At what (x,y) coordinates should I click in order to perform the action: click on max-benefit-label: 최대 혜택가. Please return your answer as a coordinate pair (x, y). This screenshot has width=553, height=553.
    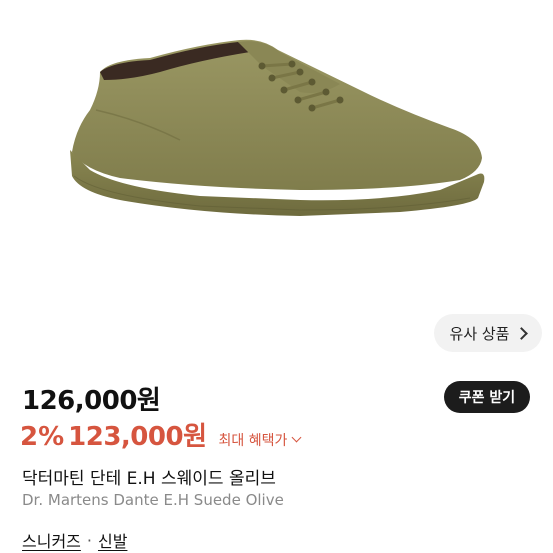
    Looking at the image, I should click on (253, 441).